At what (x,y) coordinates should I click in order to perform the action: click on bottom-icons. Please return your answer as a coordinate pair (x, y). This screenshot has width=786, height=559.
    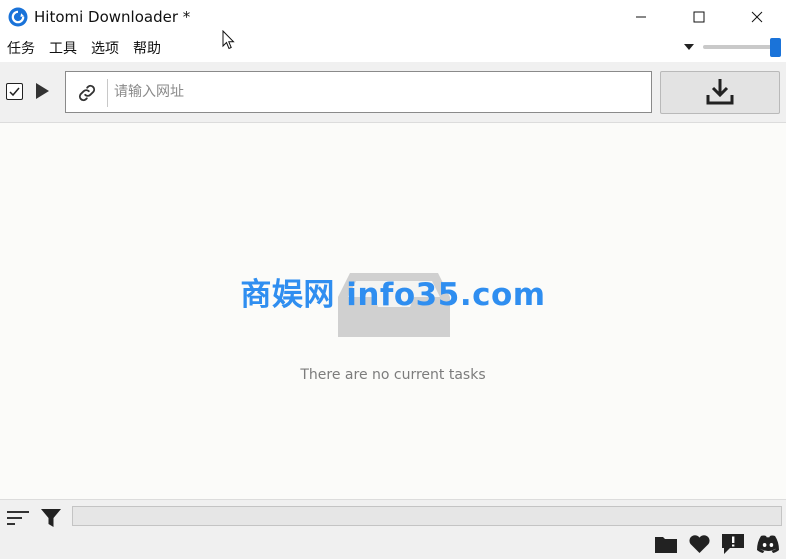
    Looking at the image, I should click on (717, 544).